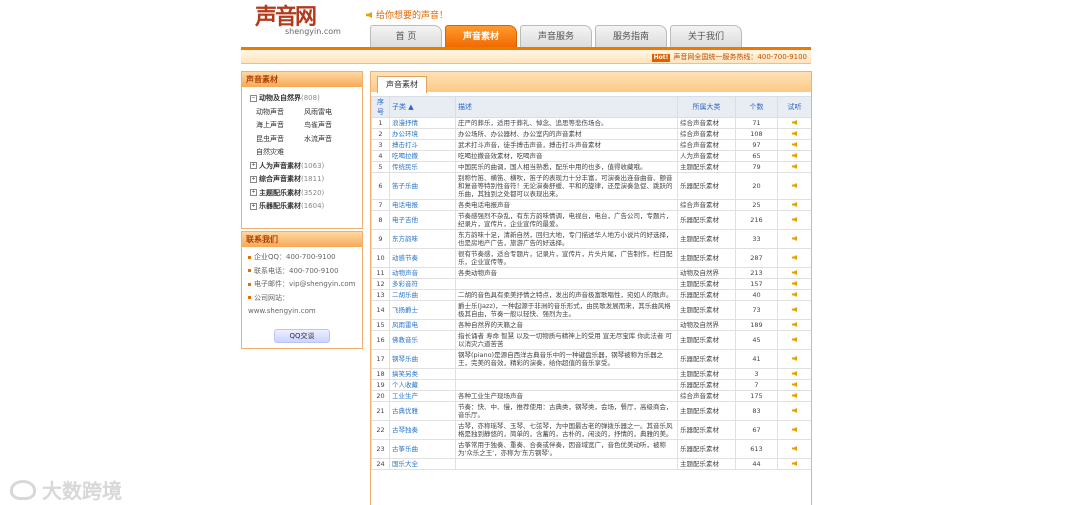 The width and height of the screenshot is (1080, 505). Describe the element at coordinates (756, 107) in the screenshot. I see `column-header-count: 个数` at that location.